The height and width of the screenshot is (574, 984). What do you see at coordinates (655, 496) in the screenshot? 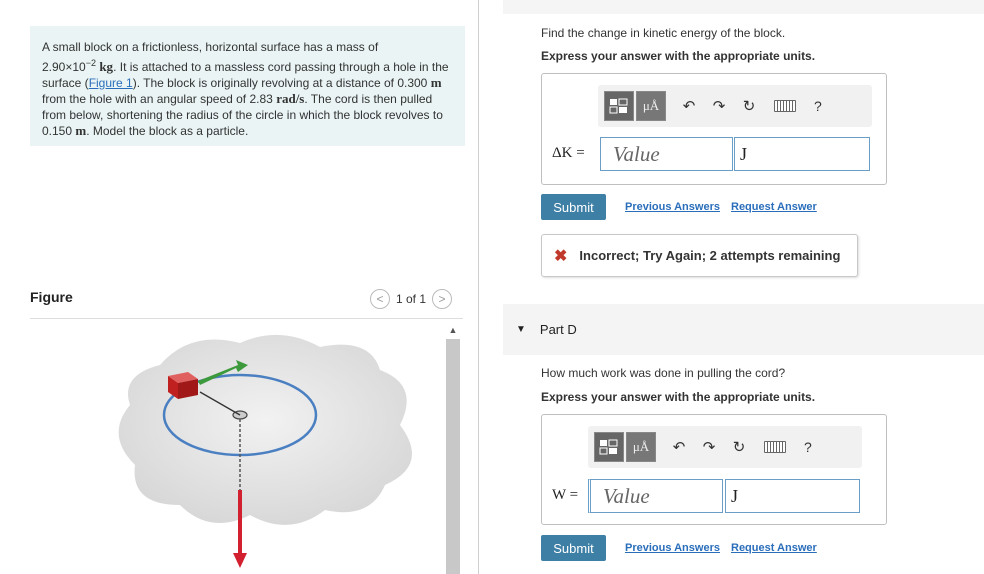
I see `part-d-value-input: Value` at bounding box center [655, 496].